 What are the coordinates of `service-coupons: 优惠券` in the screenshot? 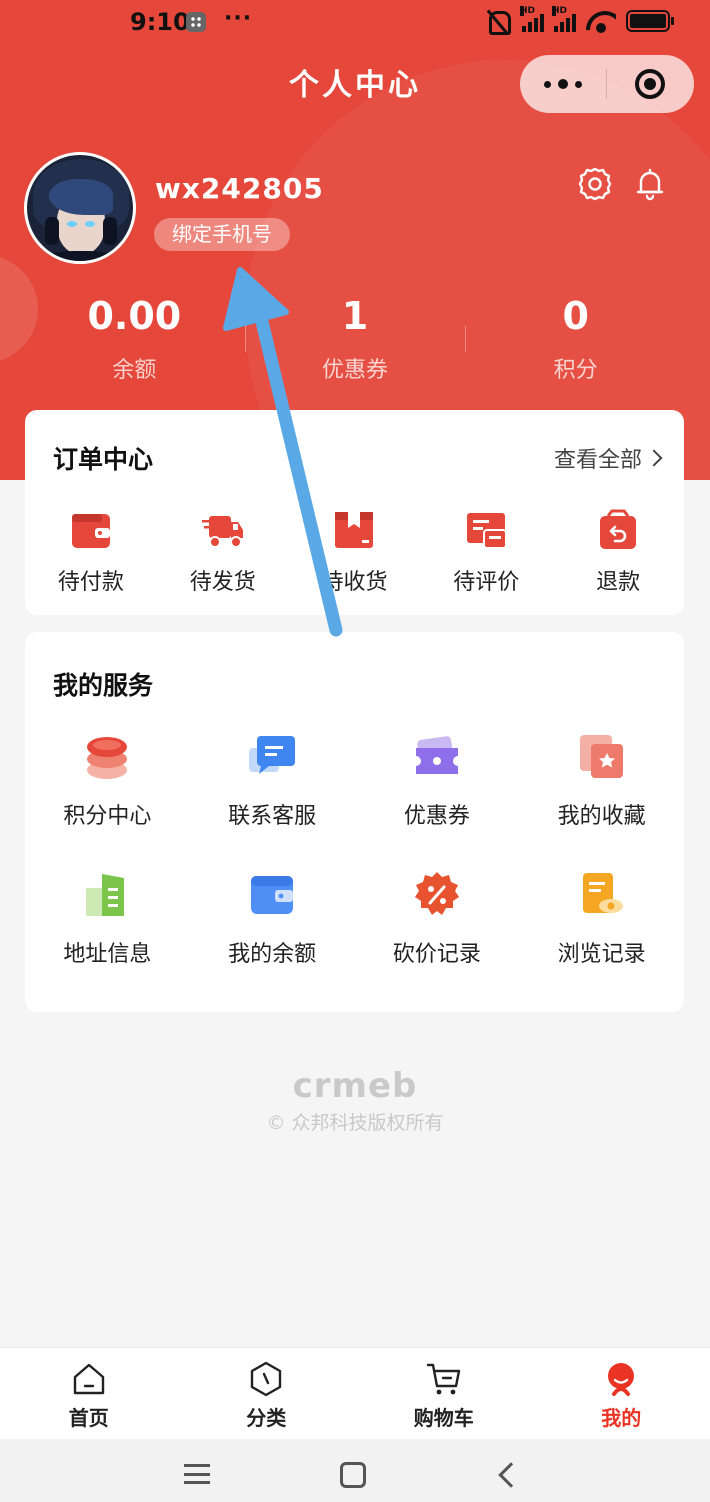 It's located at (437, 781).